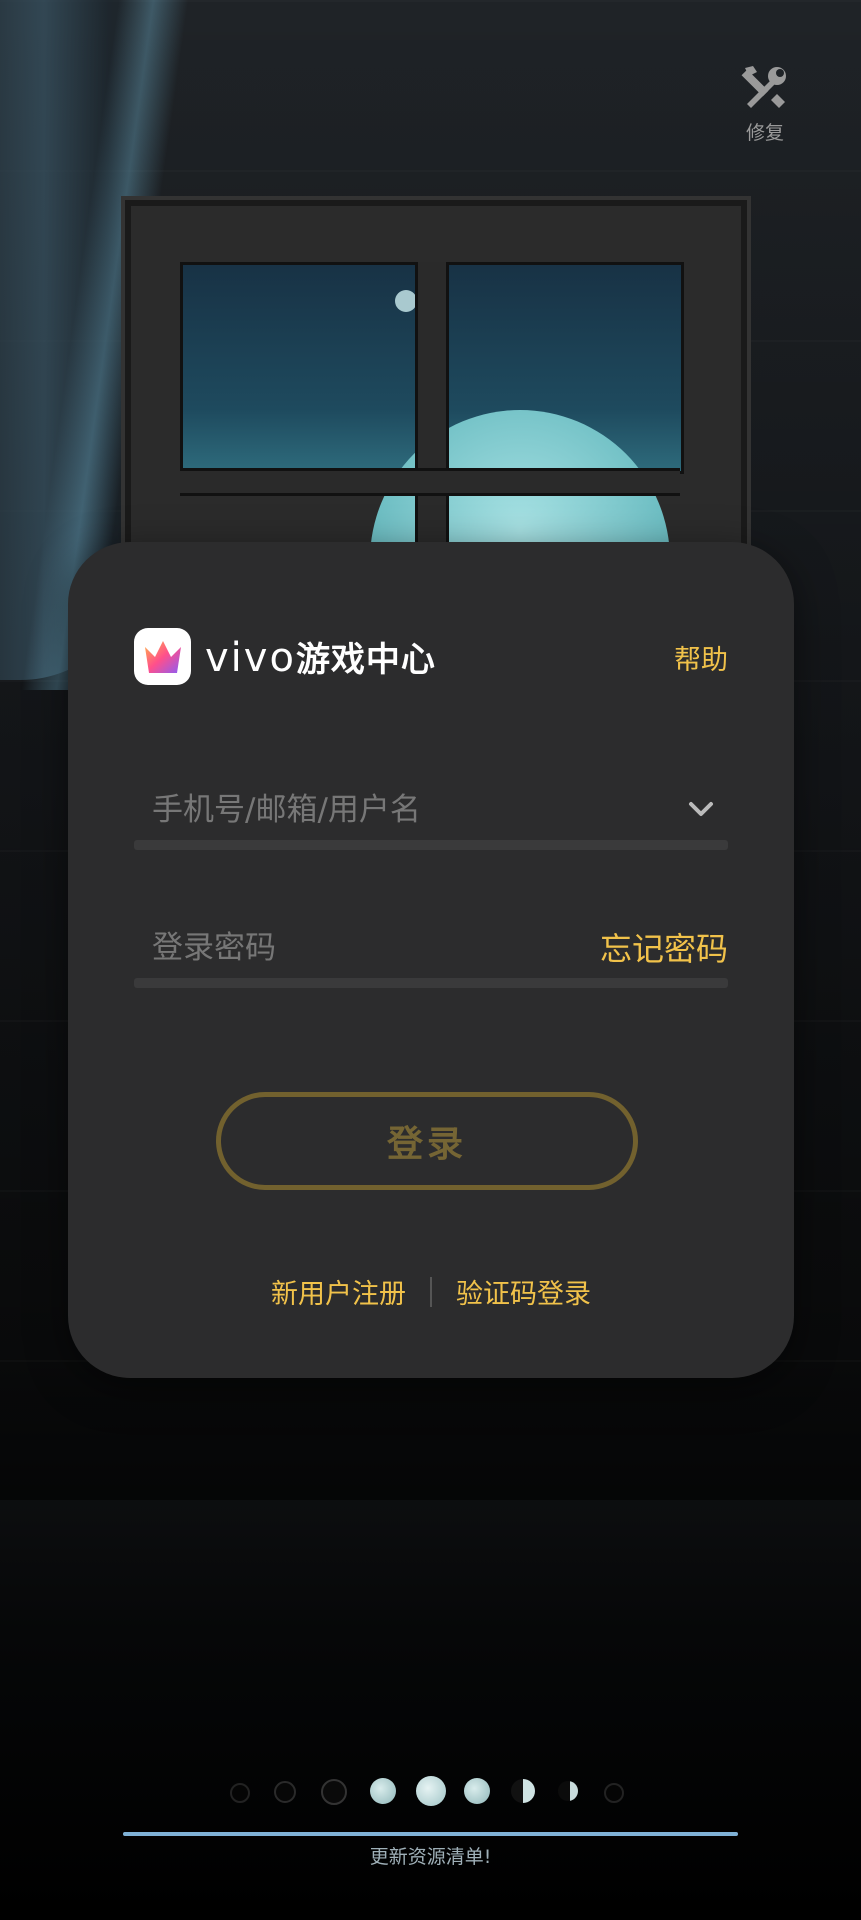 The width and height of the screenshot is (861, 1920). I want to click on loading-progress-bar, so click(430, 1834).